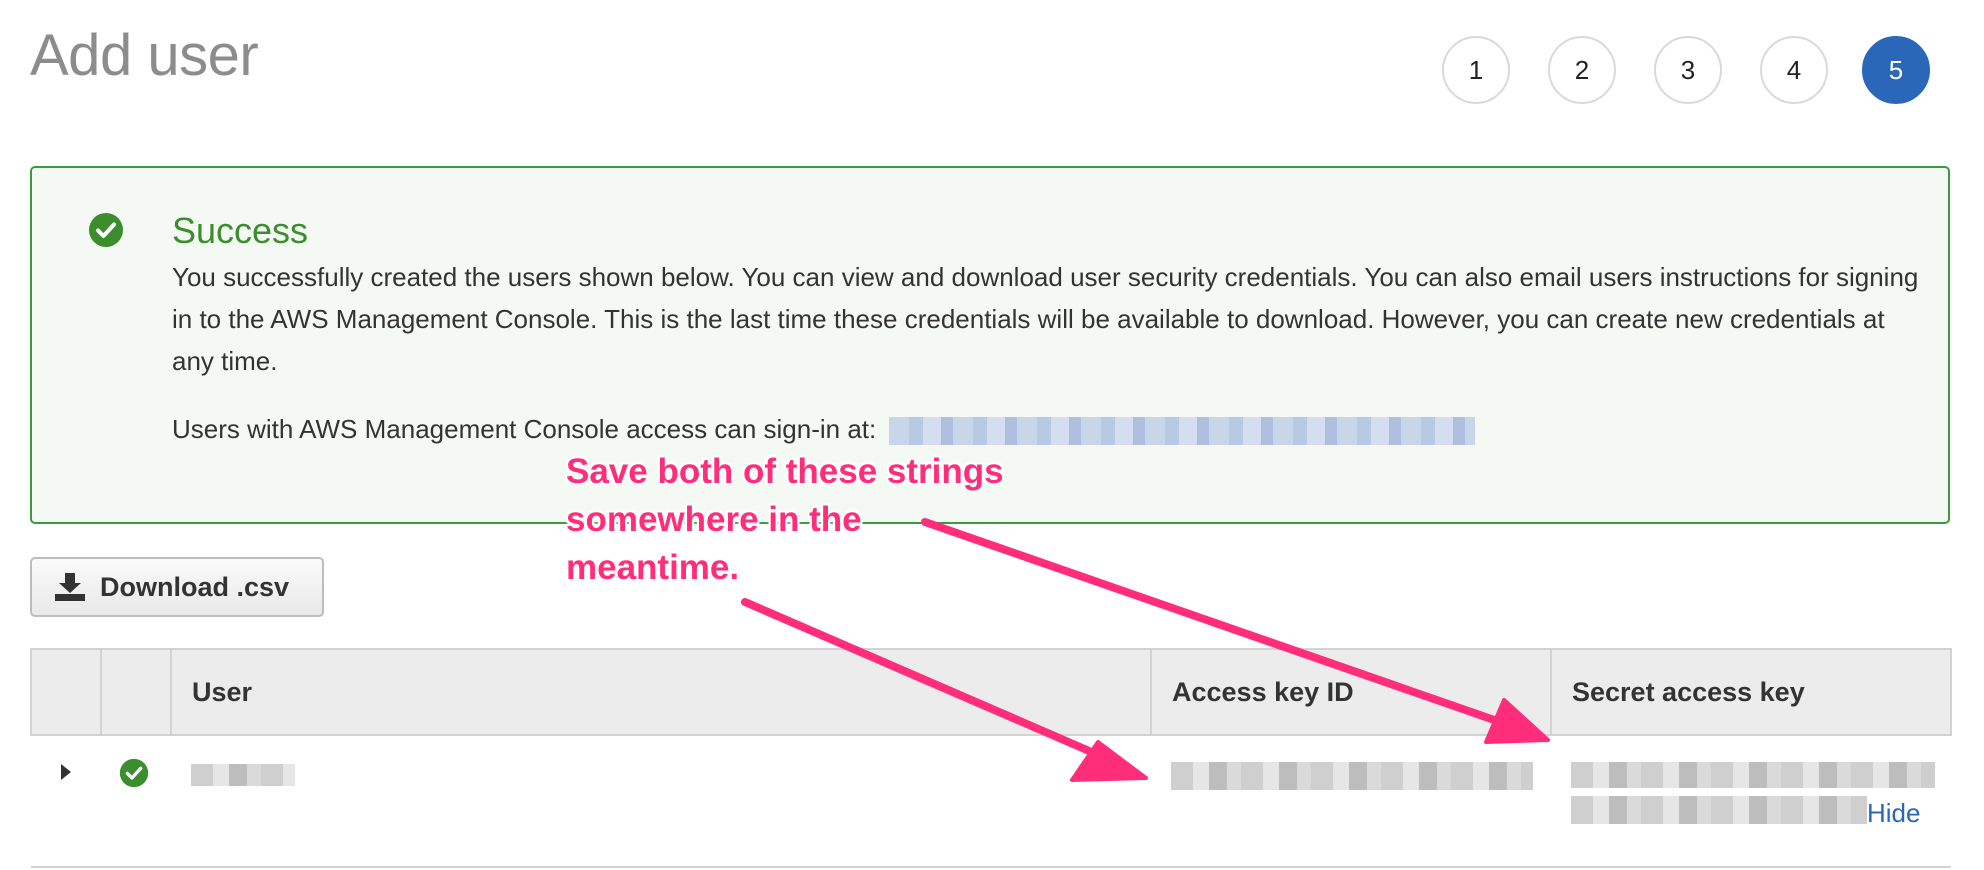 The image size is (1984, 870). What do you see at coordinates (136, 801) in the screenshot?
I see `status-cell` at bounding box center [136, 801].